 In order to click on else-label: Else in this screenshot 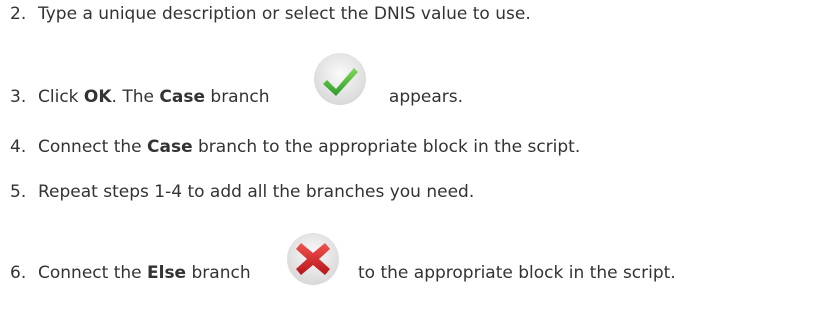, I will do `click(167, 273)`.